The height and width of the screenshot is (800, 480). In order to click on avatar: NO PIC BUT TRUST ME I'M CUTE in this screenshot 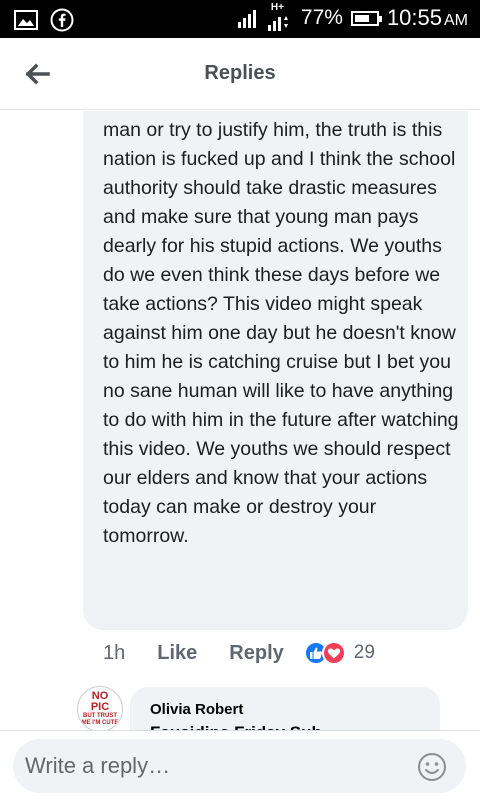, I will do `click(100, 709)`.